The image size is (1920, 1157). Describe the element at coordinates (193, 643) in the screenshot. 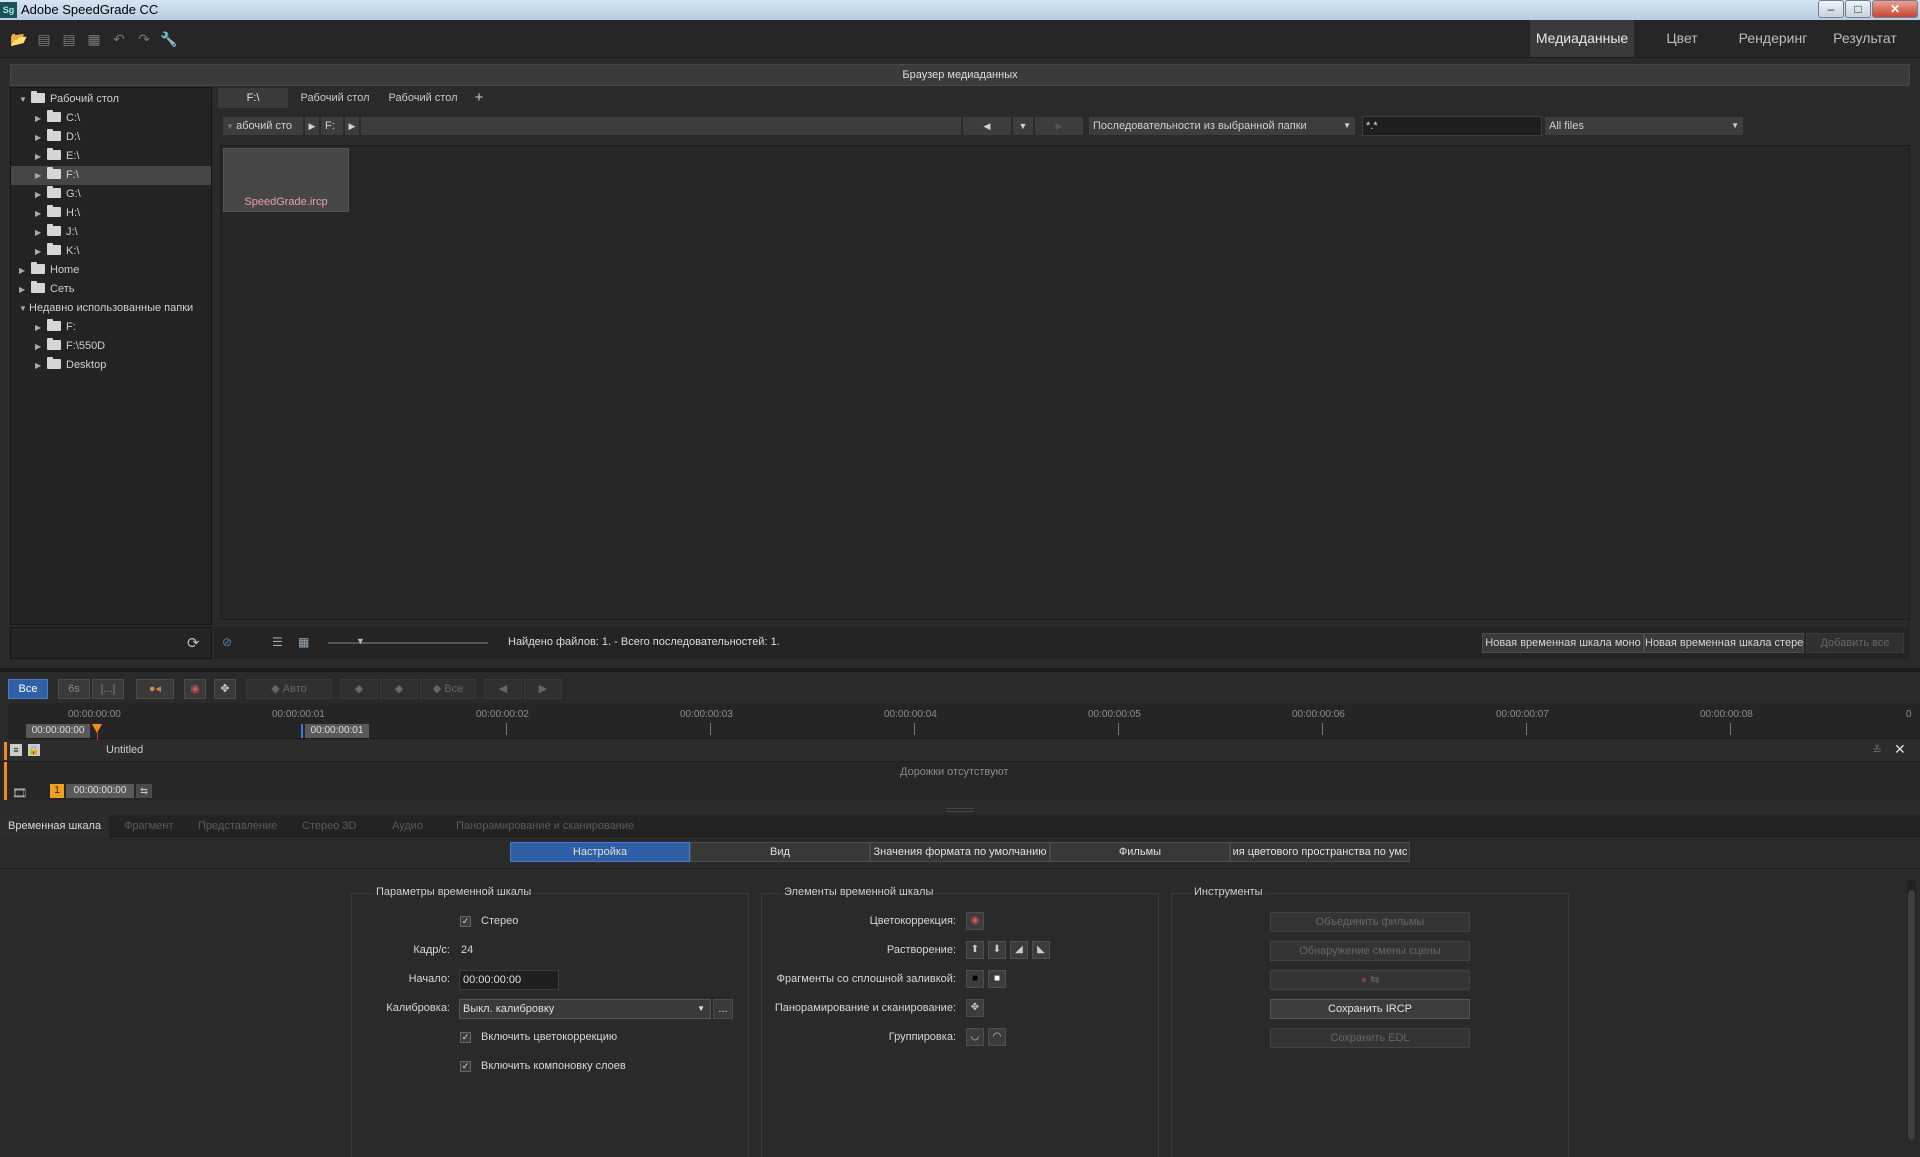

I see `refresh-icon: ⟳` at that location.